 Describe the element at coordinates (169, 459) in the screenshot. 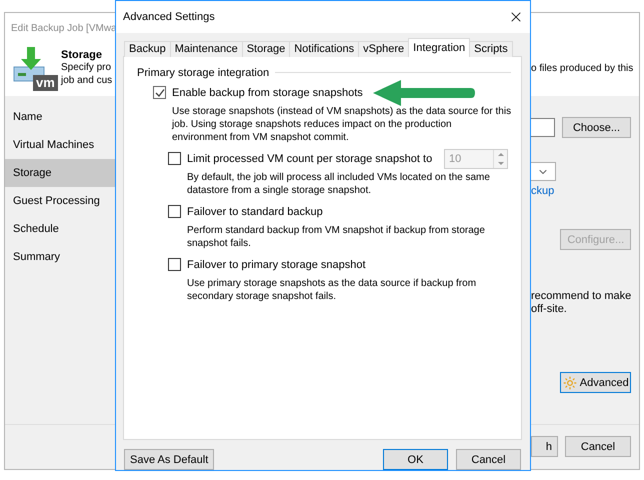

I see `save-as-default-button: Save As Default` at that location.